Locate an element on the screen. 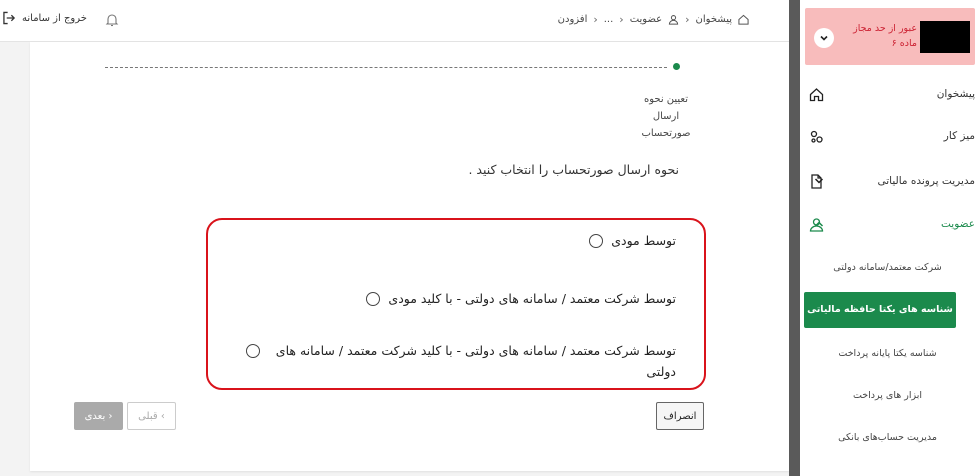  sidebar-item-dashboard: پیشخوان is located at coordinates (887, 94).